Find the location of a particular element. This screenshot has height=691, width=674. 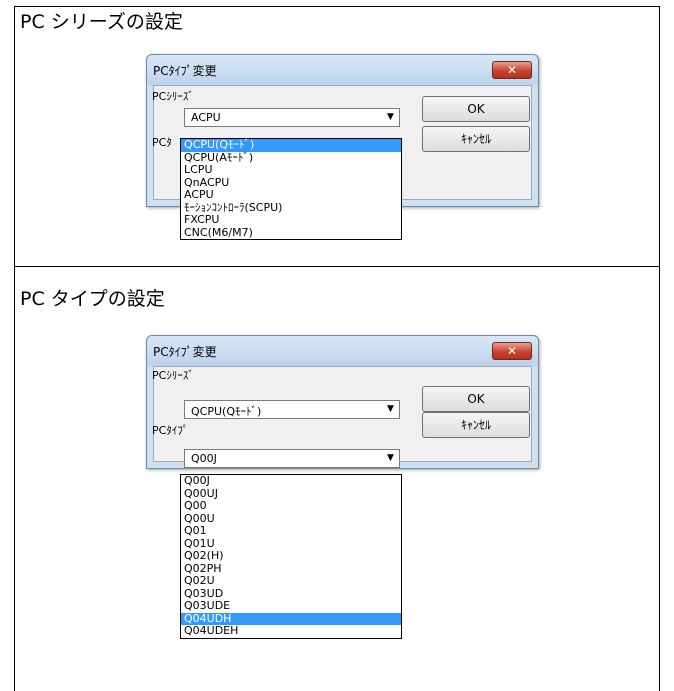

section-heading-series: PC シリーズの設定 is located at coordinates (101, 22).